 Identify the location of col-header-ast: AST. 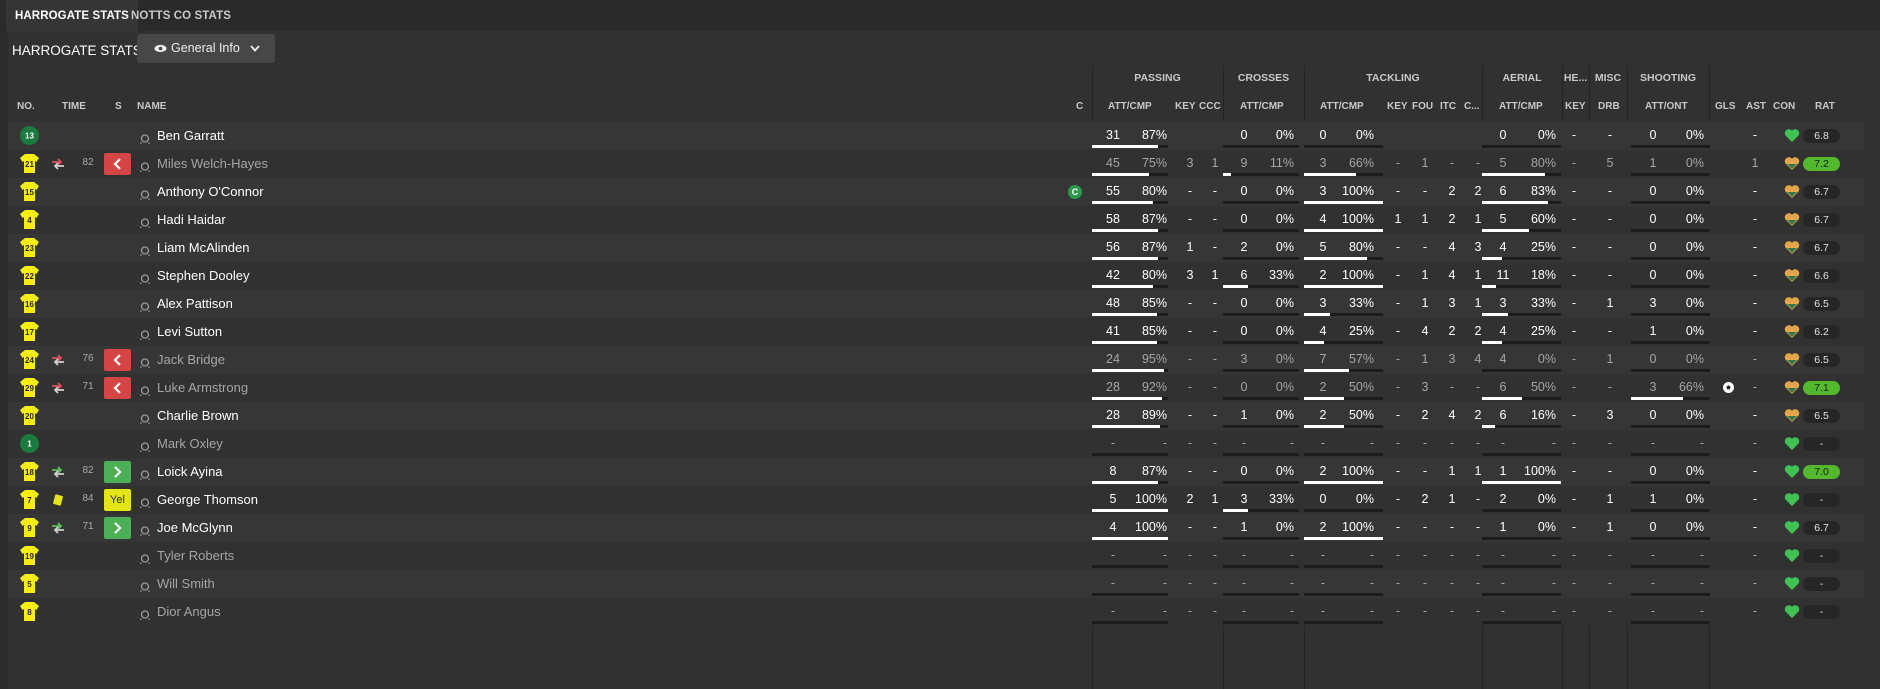
(1756, 106).